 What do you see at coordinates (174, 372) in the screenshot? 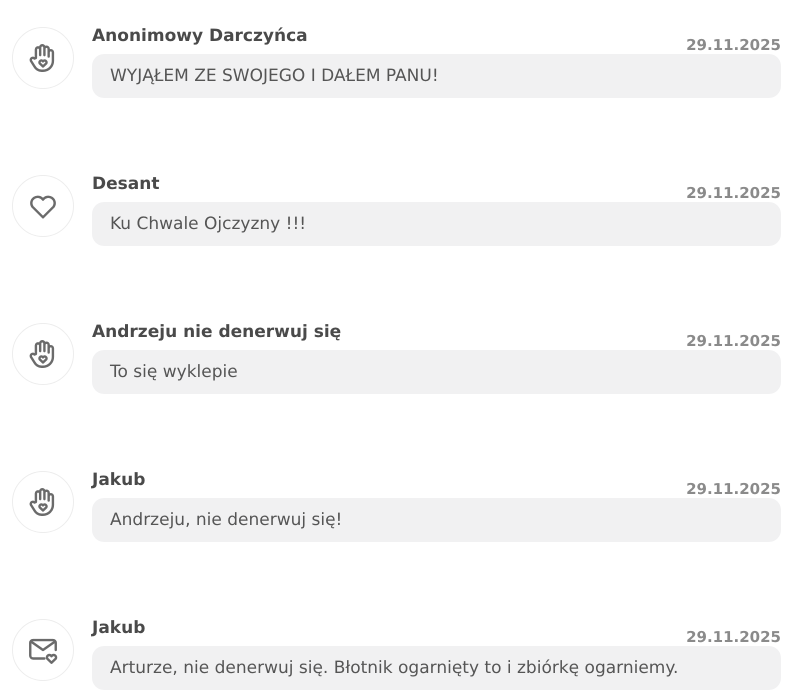
I see `message-text: To się wyklepie` at bounding box center [174, 372].